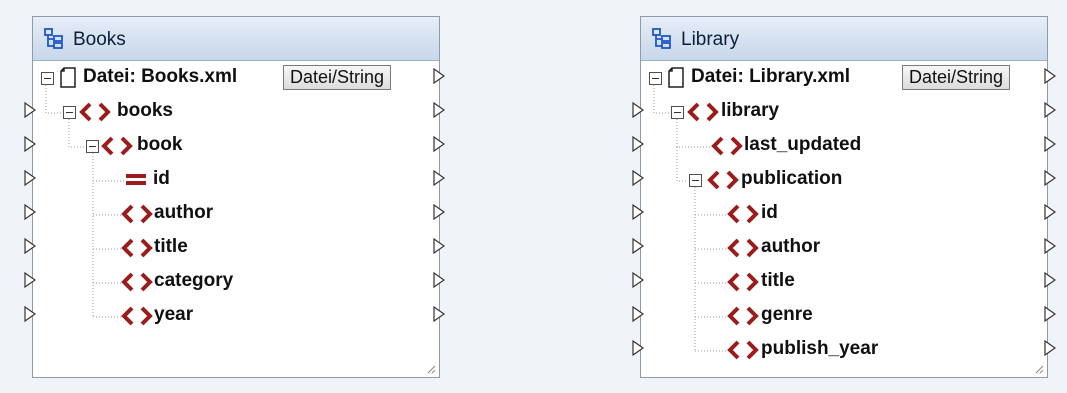  What do you see at coordinates (820, 348) in the screenshot?
I see `node-label: publish_year` at bounding box center [820, 348].